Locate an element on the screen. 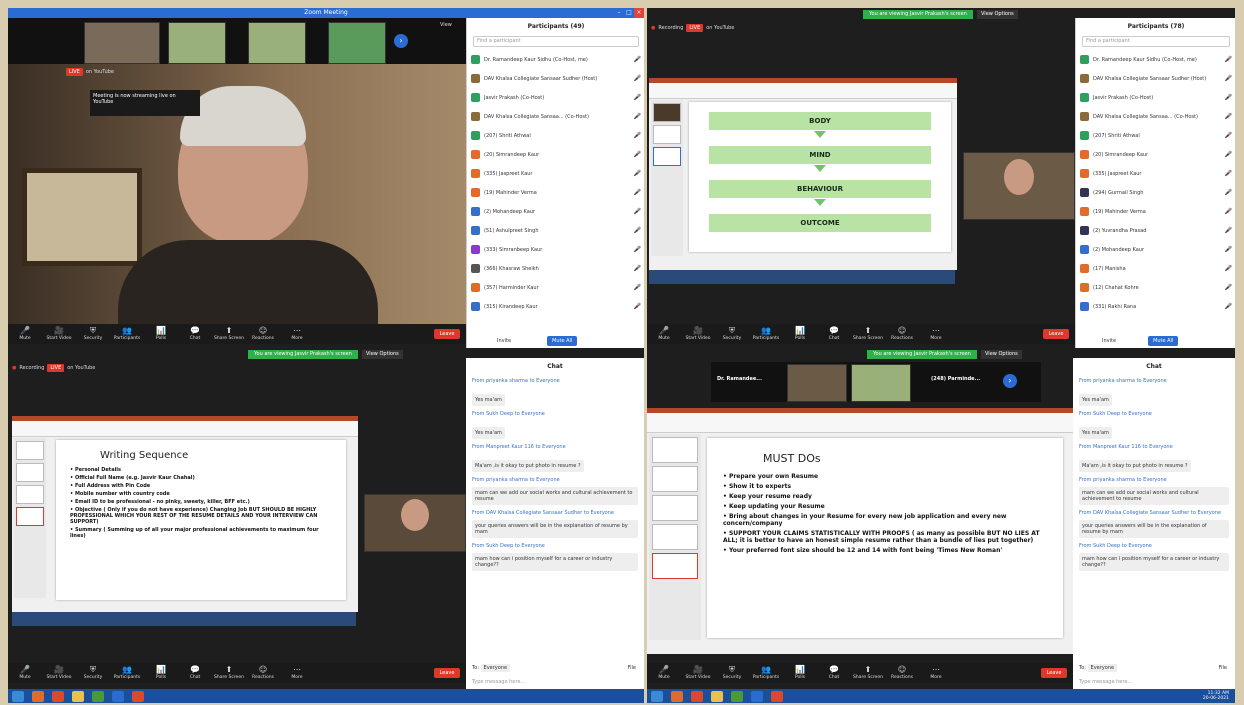 The width and height of the screenshot is (1244, 705). participant-row: (207) Shriti Athwal 🎤̸ is located at coordinates (1155, 135).